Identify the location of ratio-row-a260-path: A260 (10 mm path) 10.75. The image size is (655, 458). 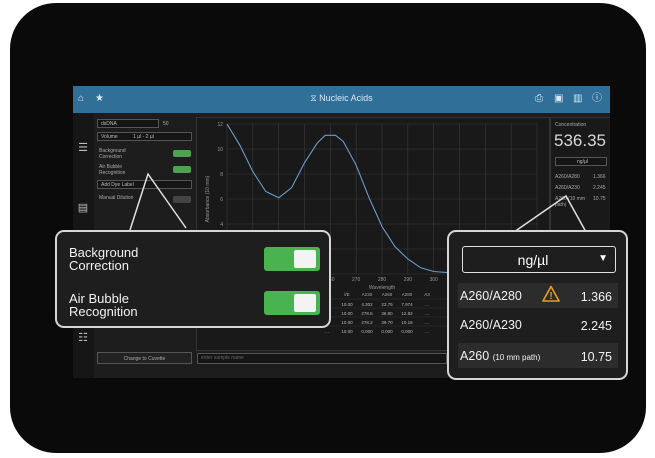
(538, 355).